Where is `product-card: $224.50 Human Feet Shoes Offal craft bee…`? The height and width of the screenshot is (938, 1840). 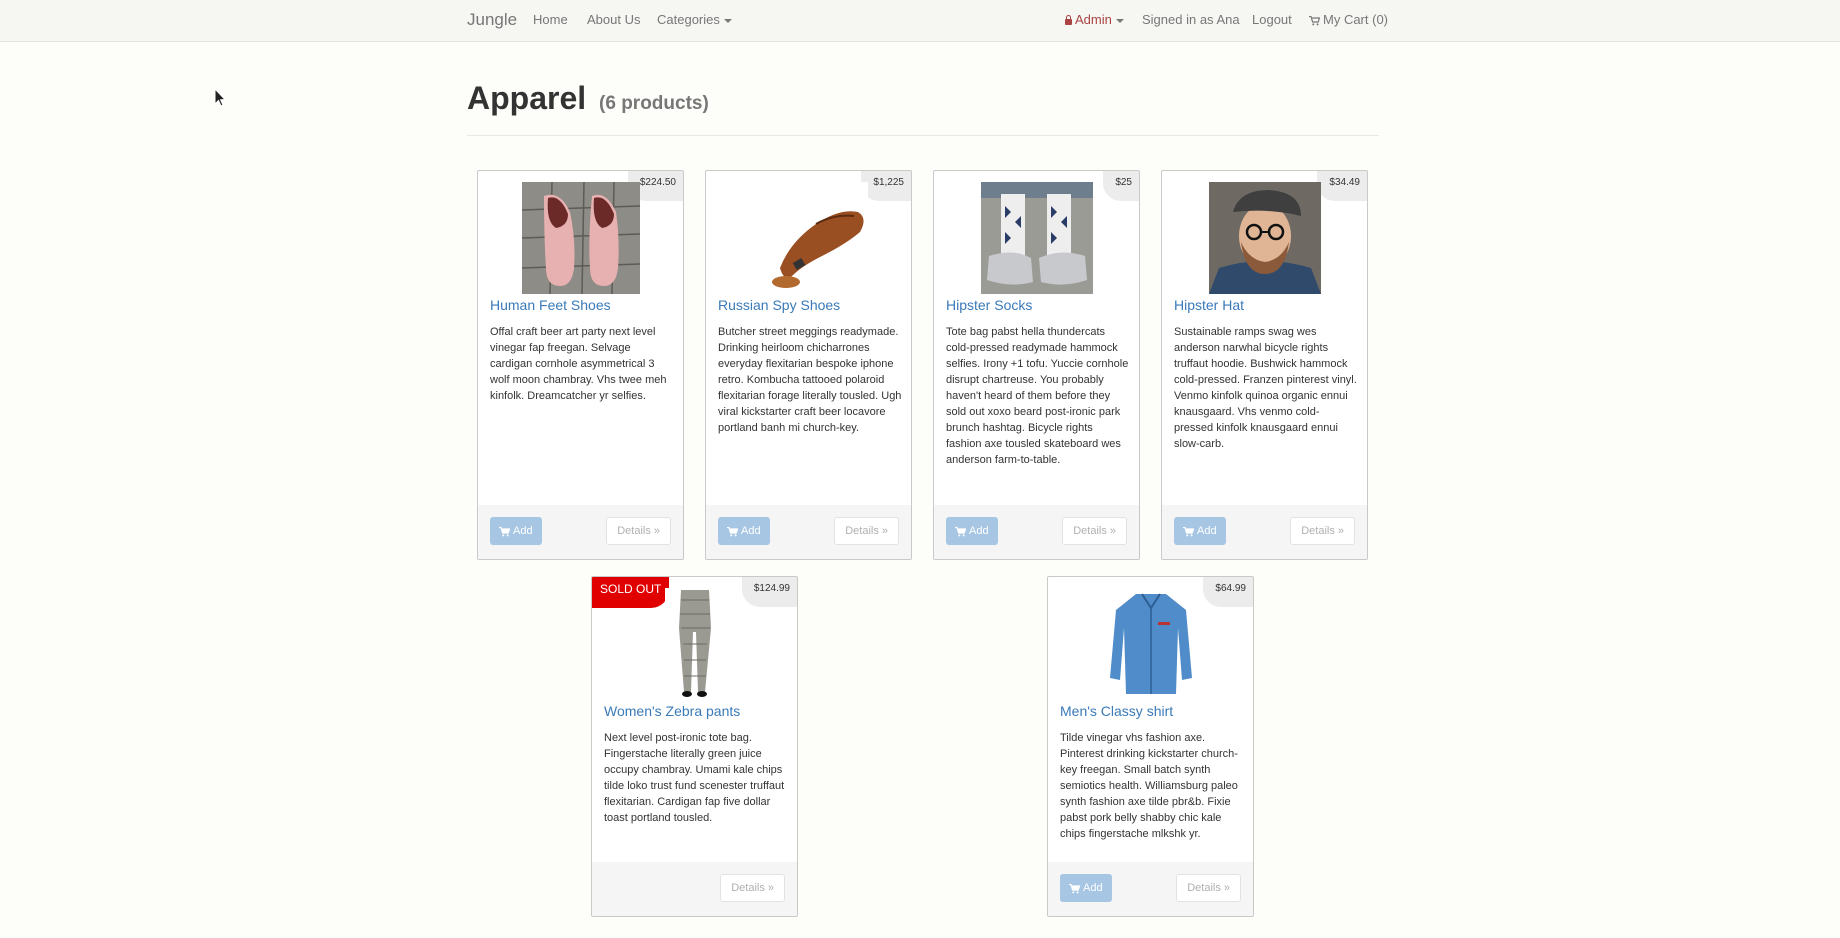 product-card: $224.50 Human Feet Shoes Offal craft bee… is located at coordinates (580, 365).